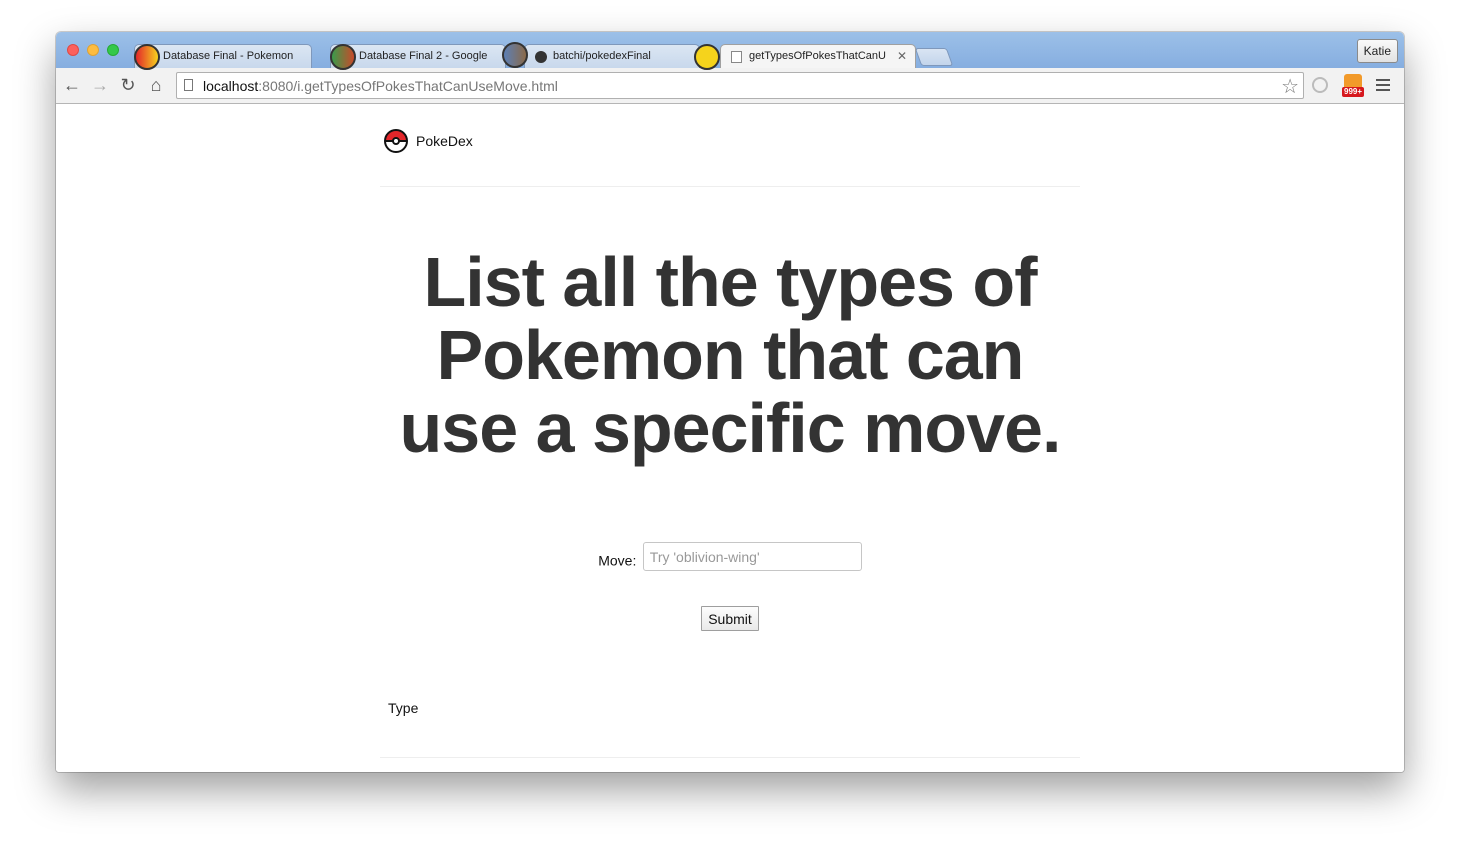  What do you see at coordinates (403, 708) in the screenshot?
I see `results-type-header: Type` at bounding box center [403, 708].